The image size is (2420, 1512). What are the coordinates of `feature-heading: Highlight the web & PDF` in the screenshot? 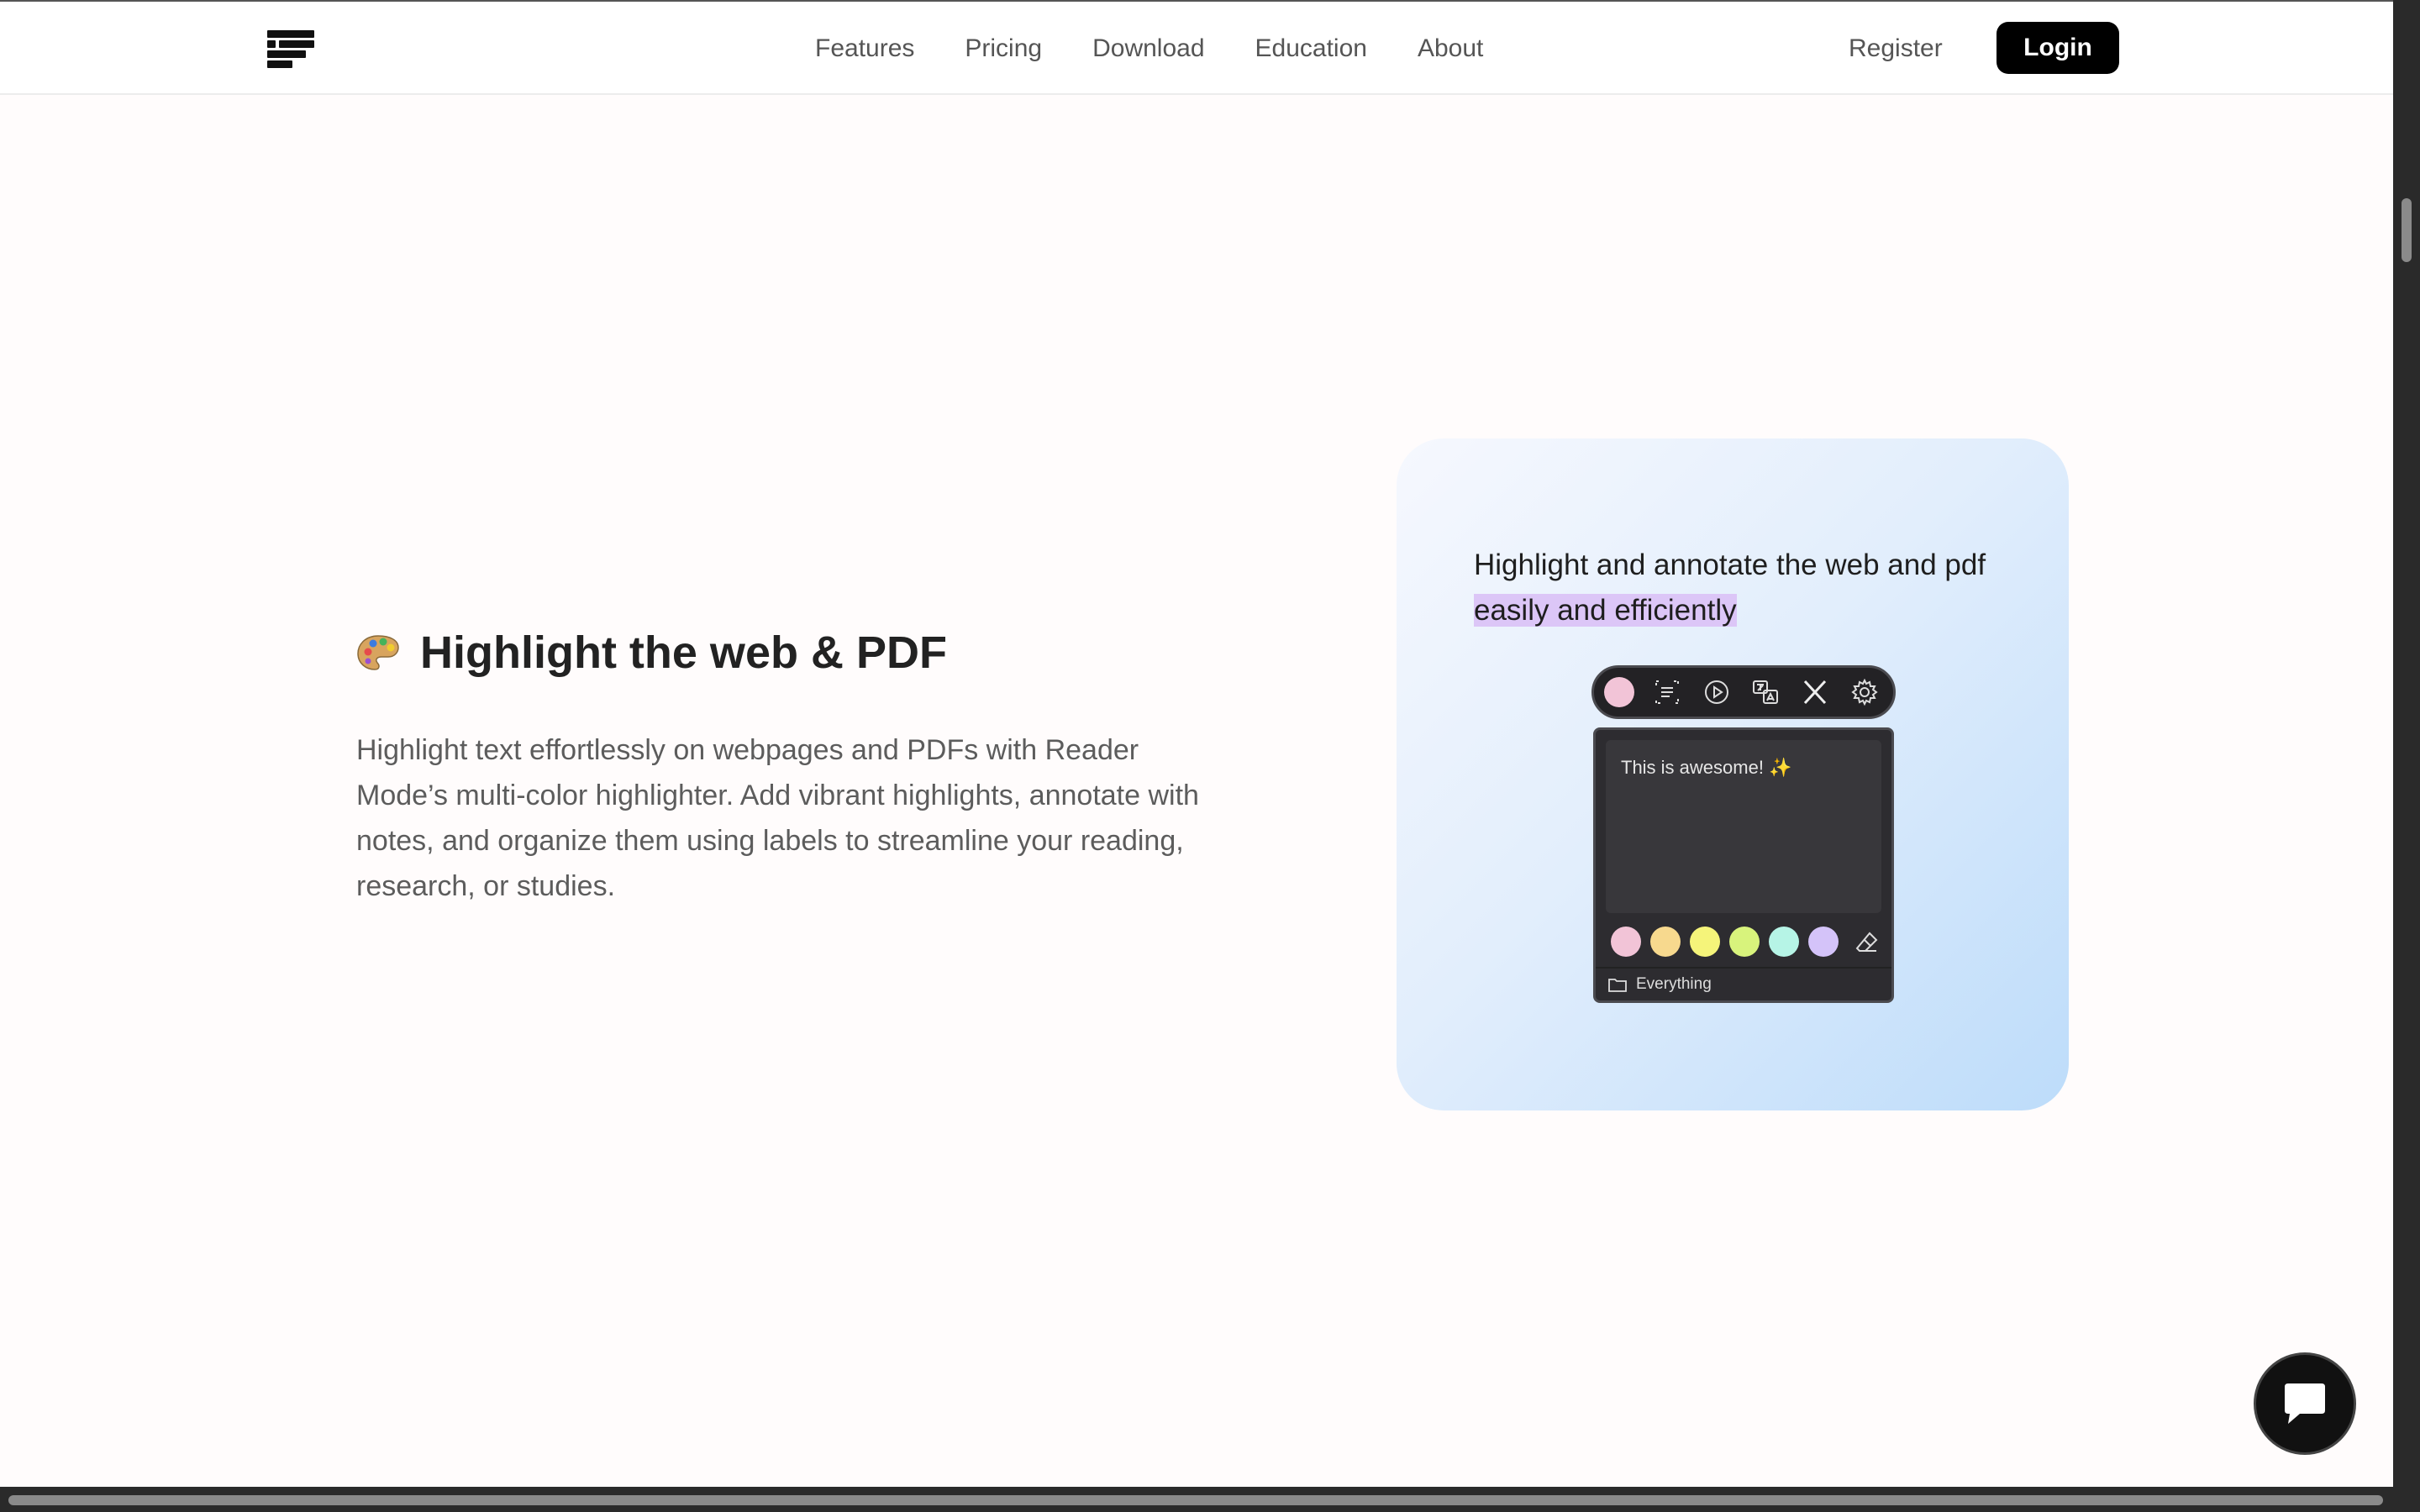 It's located at (651, 652).